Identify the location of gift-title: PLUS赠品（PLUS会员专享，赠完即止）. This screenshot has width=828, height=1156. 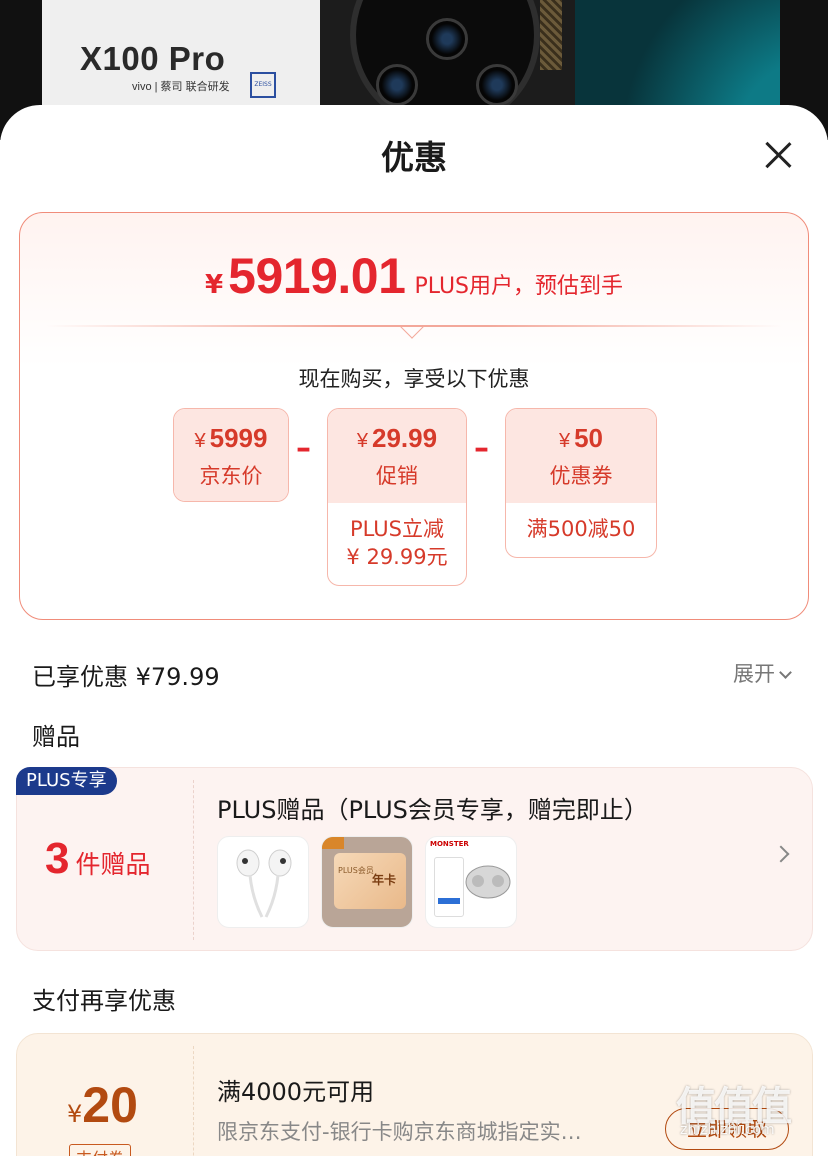
(432, 810).